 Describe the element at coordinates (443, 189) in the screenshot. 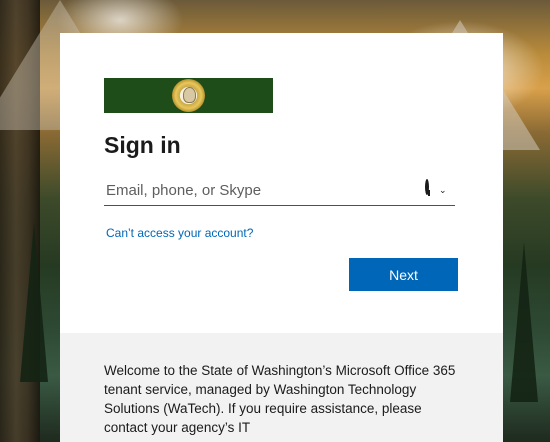

I see `chevron-down-icon: ⌄` at that location.